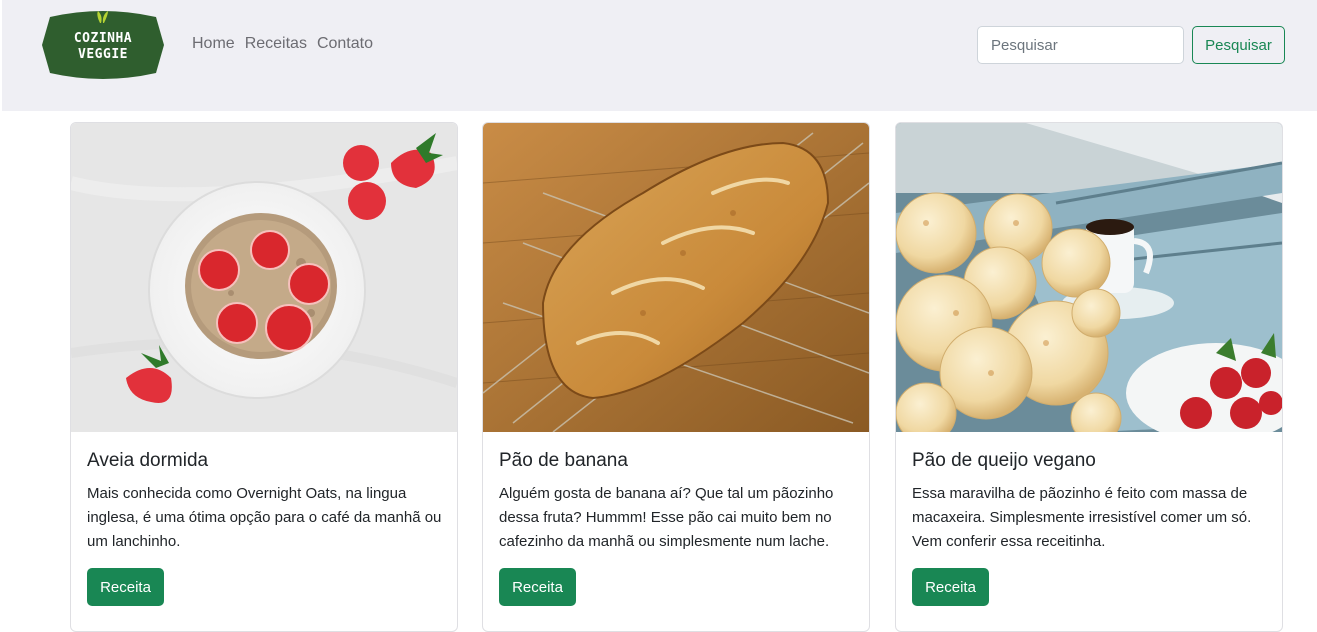 The image size is (1317, 632). What do you see at coordinates (1004, 460) in the screenshot?
I see `card-title: Pão de queijo vegano` at bounding box center [1004, 460].